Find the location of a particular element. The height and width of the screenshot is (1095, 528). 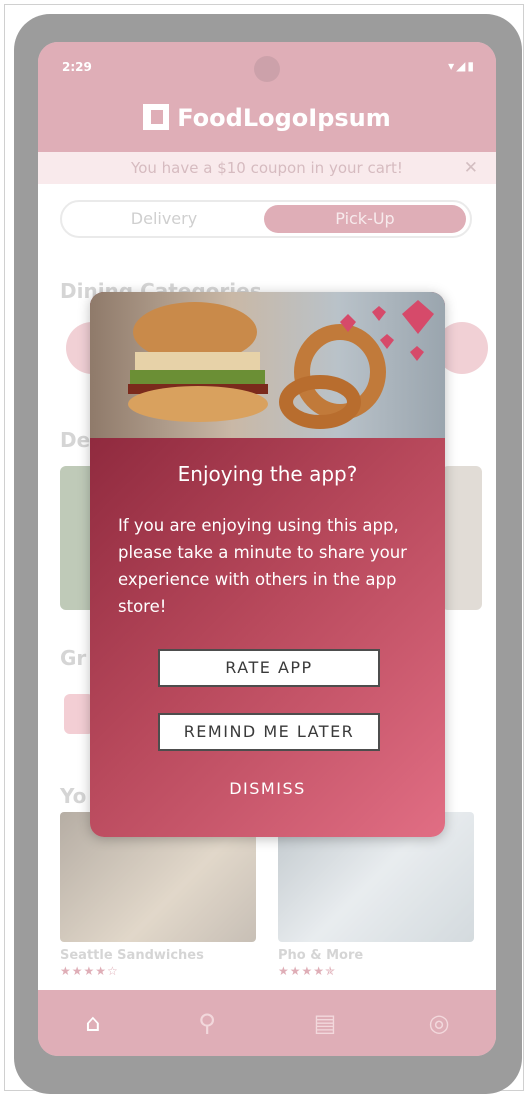

dismiss-button: DISMISS is located at coordinates (267, 788).